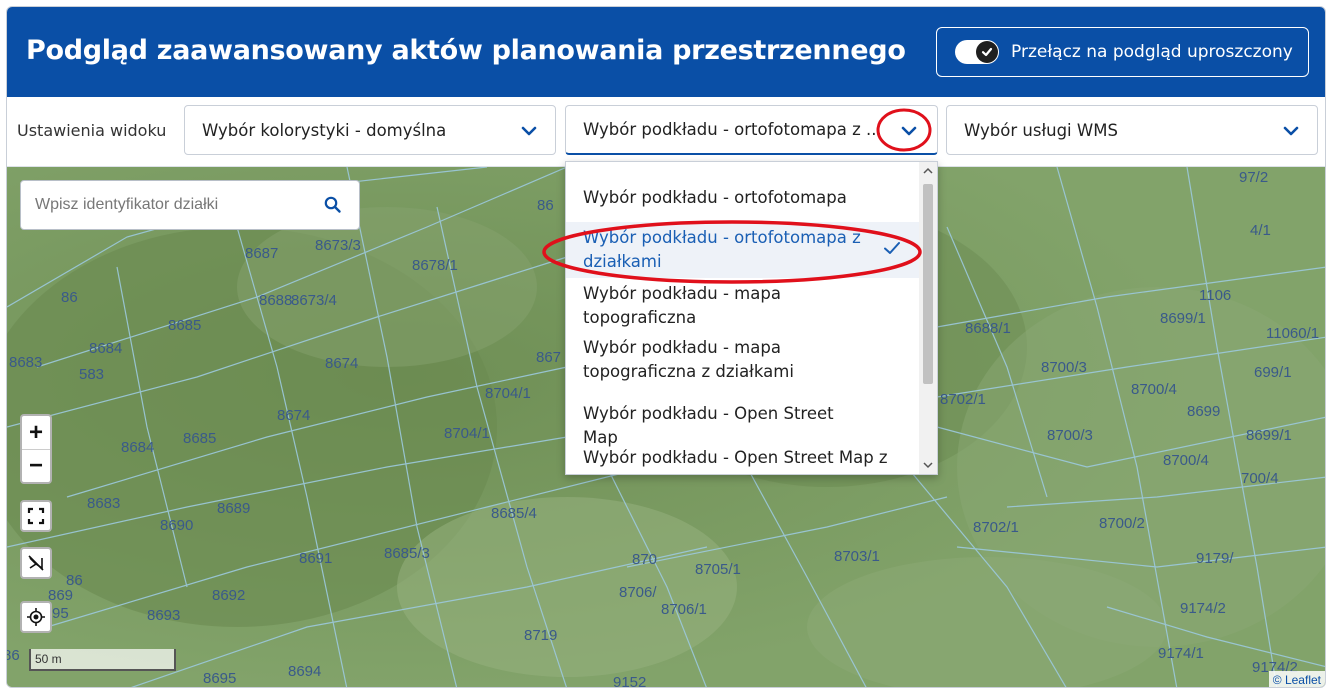  I want to click on parcel-label: 8691, so click(316, 558).